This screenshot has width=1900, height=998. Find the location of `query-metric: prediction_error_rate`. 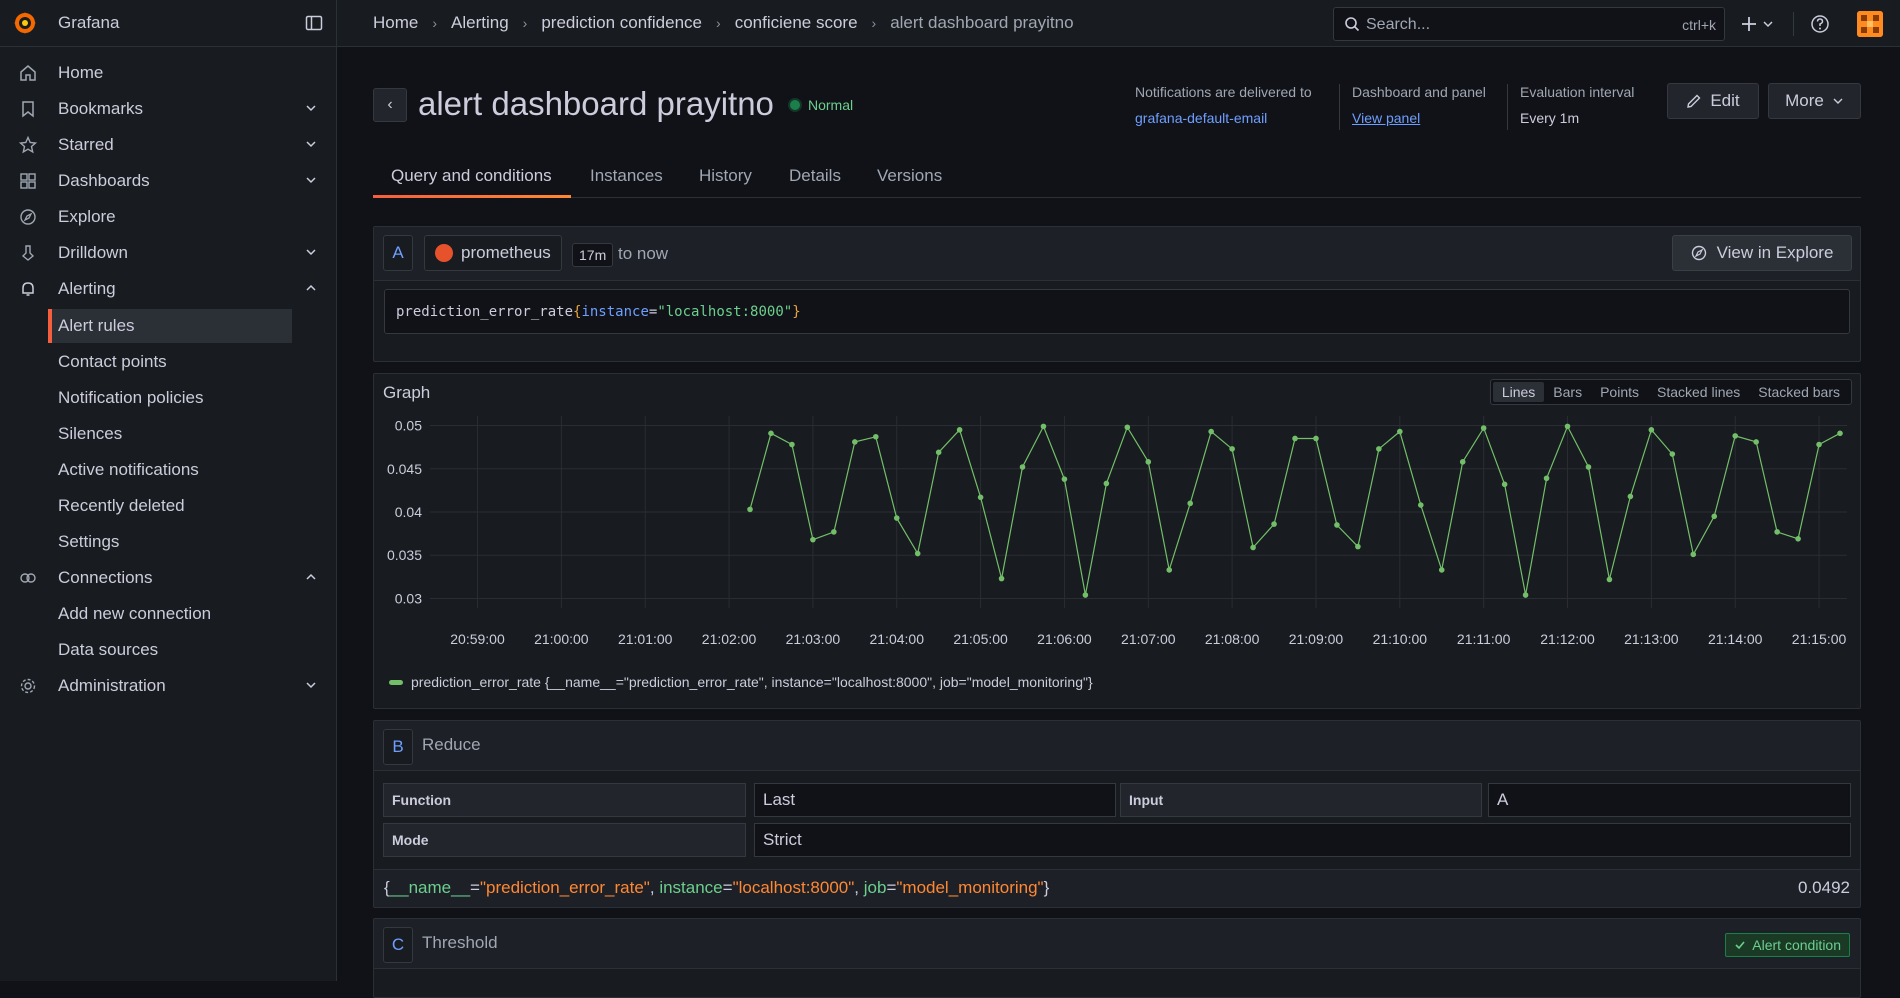

query-metric: prediction_error_rate is located at coordinates (485, 312).